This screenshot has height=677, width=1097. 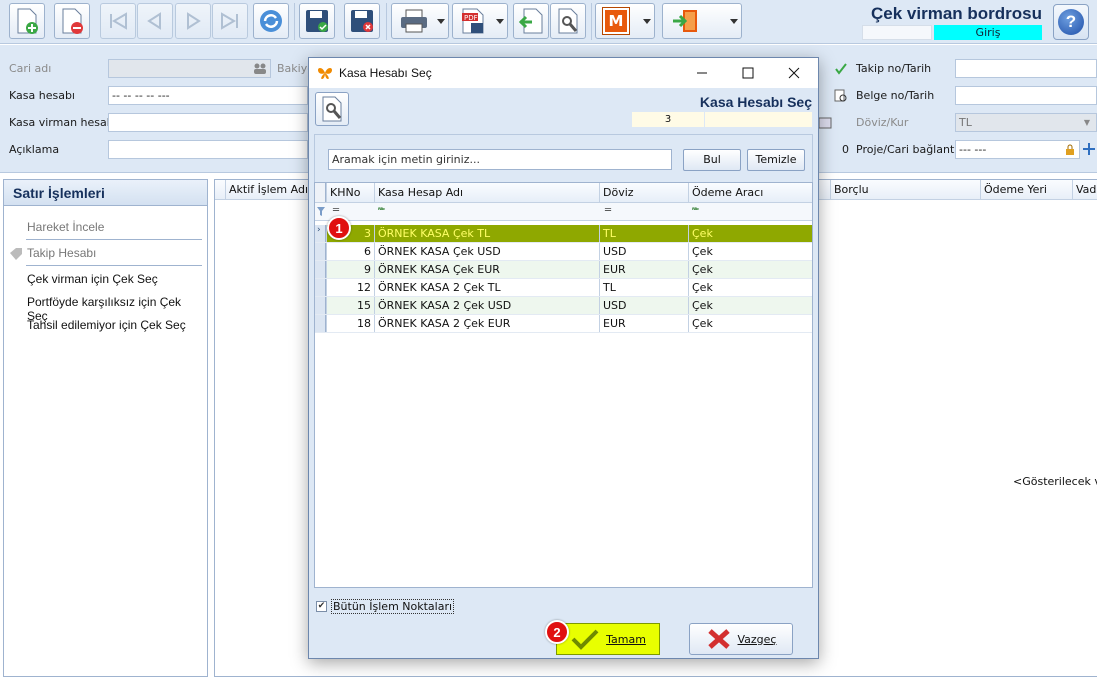 I want to click on chevron-down-icon: ▼, so click(x=1086, y=122).